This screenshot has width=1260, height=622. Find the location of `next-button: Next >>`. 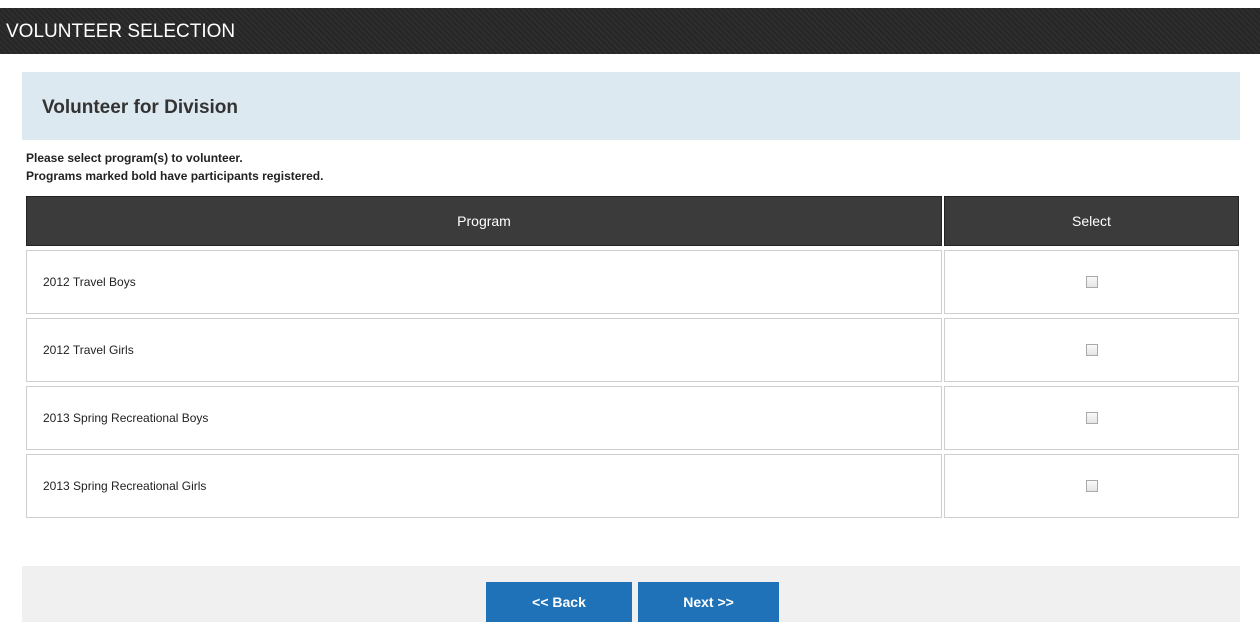

next-button: Next >> is located at coordinates (708, 602).